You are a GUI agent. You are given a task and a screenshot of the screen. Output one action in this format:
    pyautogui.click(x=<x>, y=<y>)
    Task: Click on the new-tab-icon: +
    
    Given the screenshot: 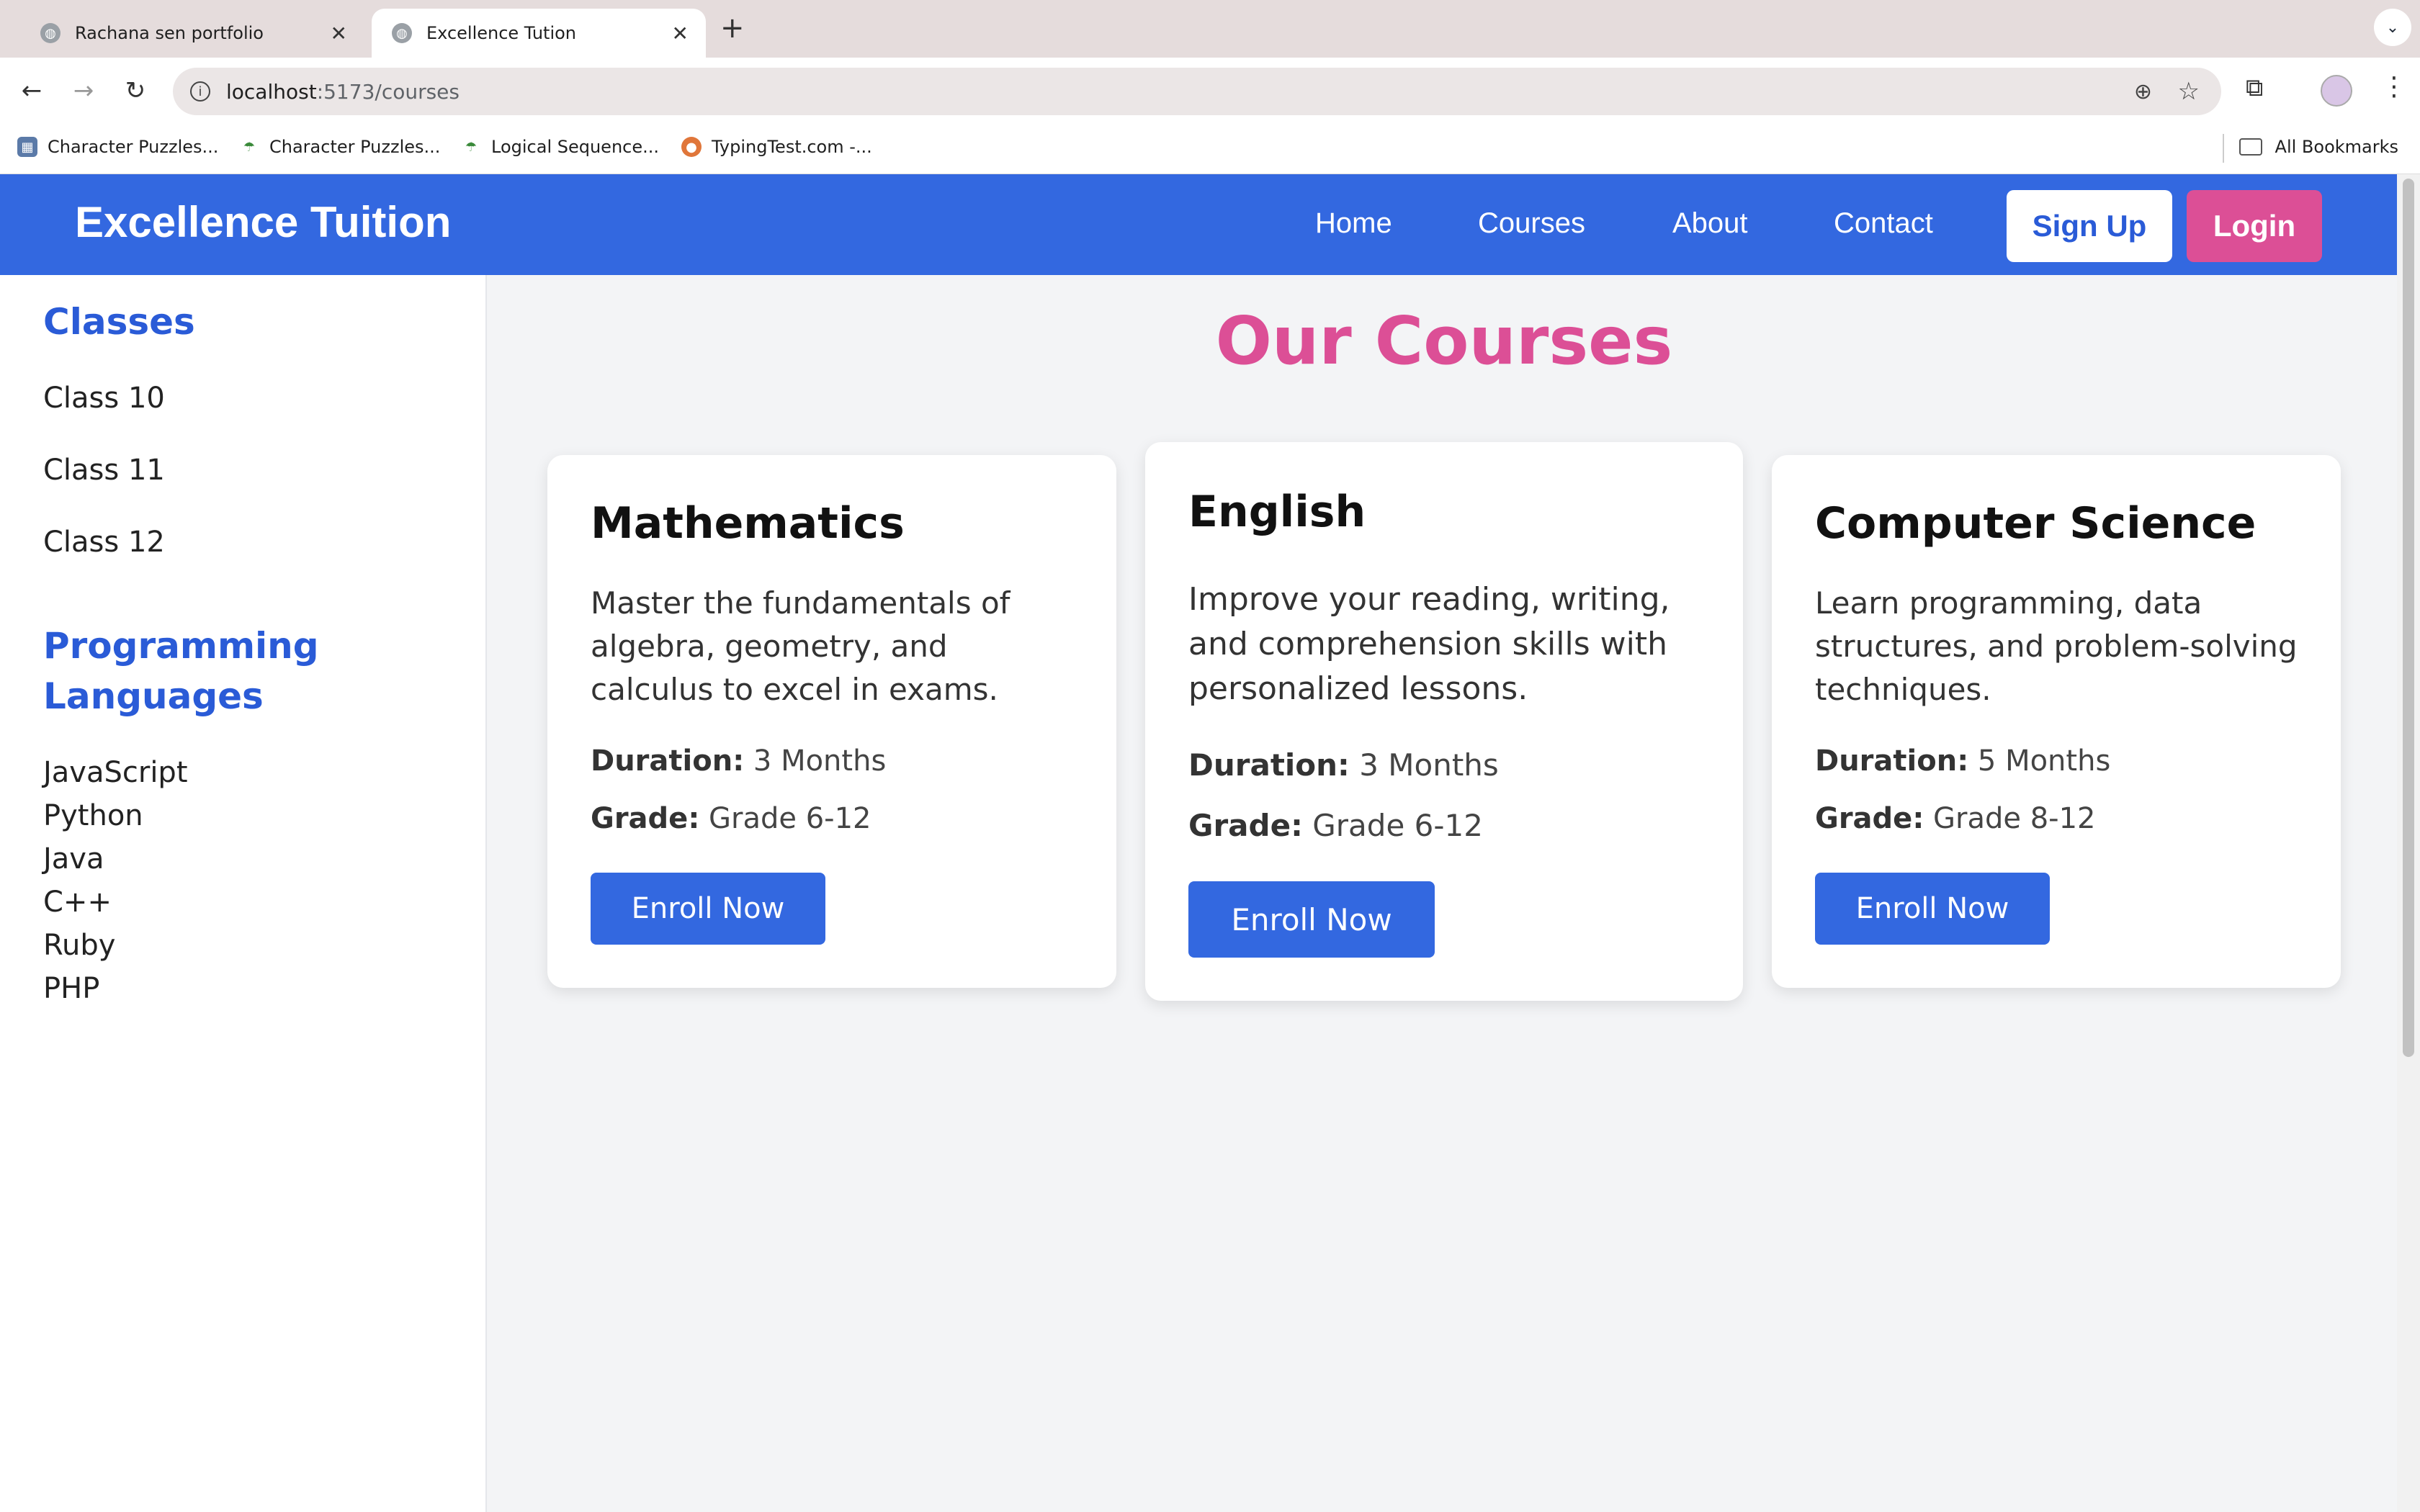 What is the action you would take?
    pyautogui.click(x=732, y=28)
    